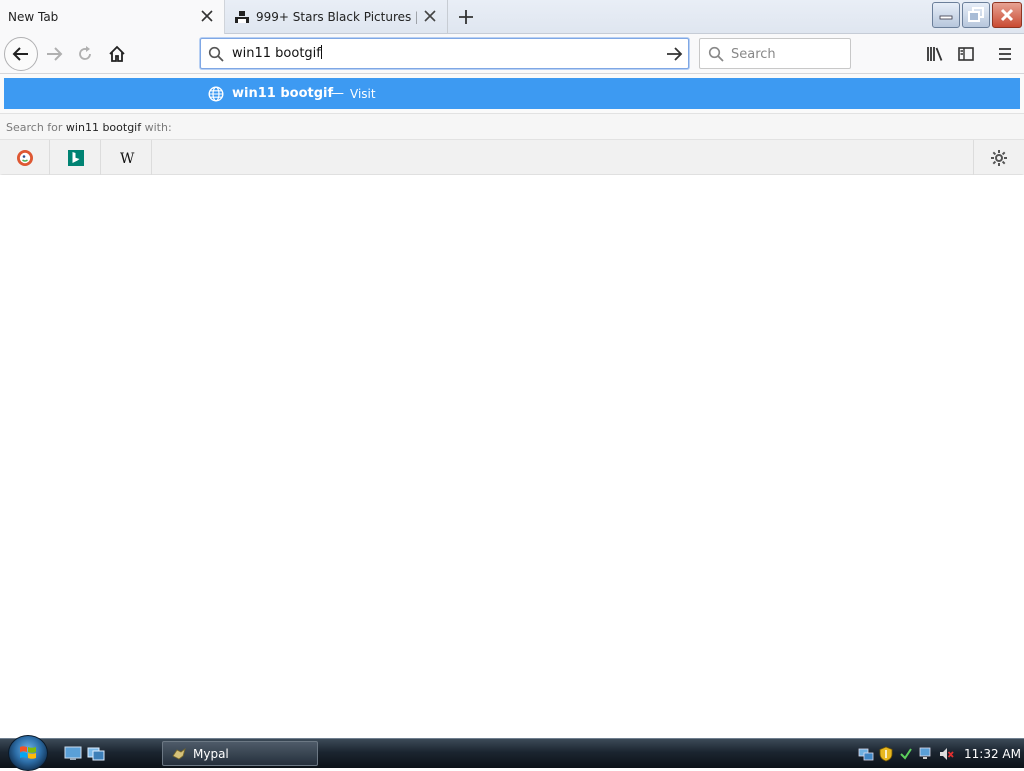 This screenshot has width=1024, height=771. I want to click on start-button, so click(28, 753).